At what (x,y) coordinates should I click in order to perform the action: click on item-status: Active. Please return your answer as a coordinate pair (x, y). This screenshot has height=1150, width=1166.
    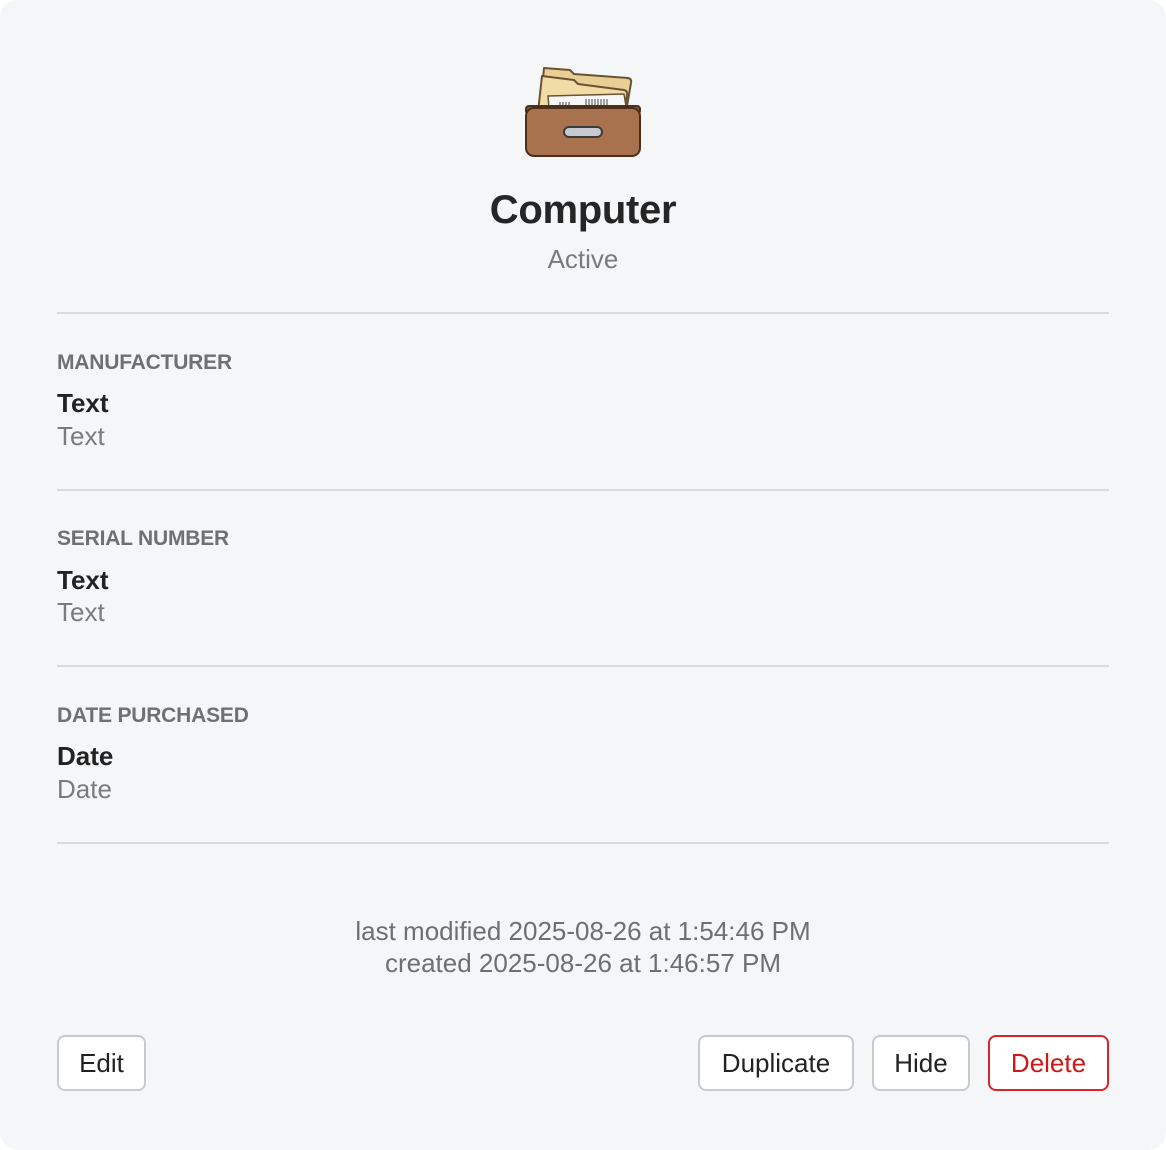
    Looking at the image, I should click on (583, 259).